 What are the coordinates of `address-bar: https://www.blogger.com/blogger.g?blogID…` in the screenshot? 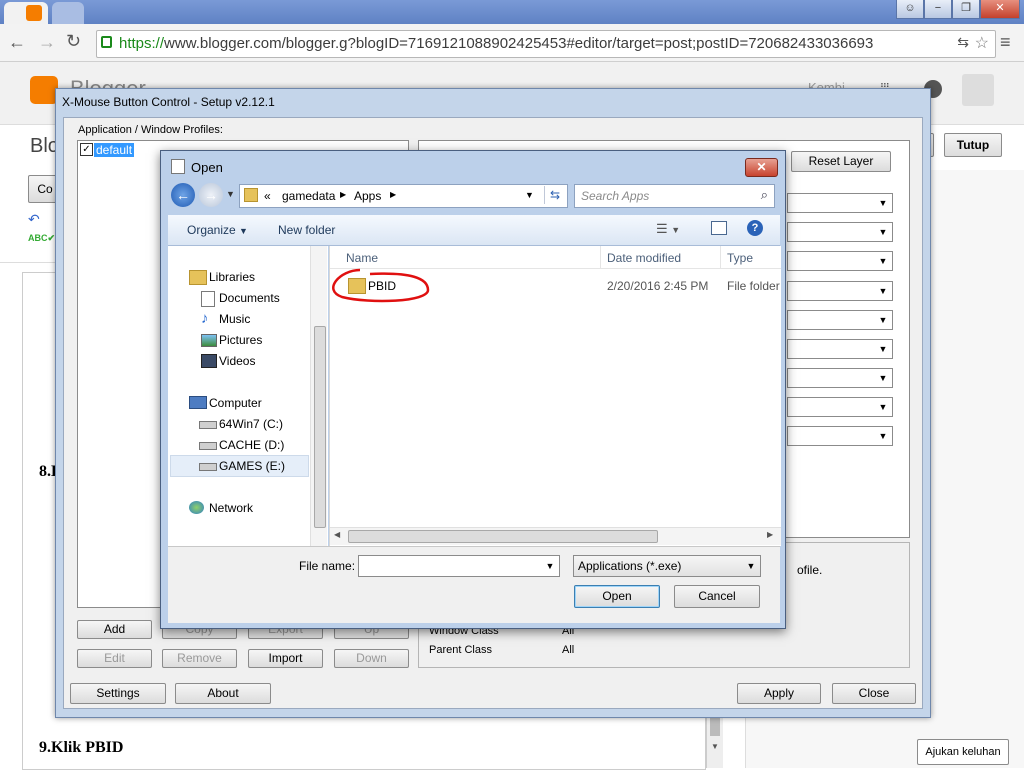 It's located at (546, 44).